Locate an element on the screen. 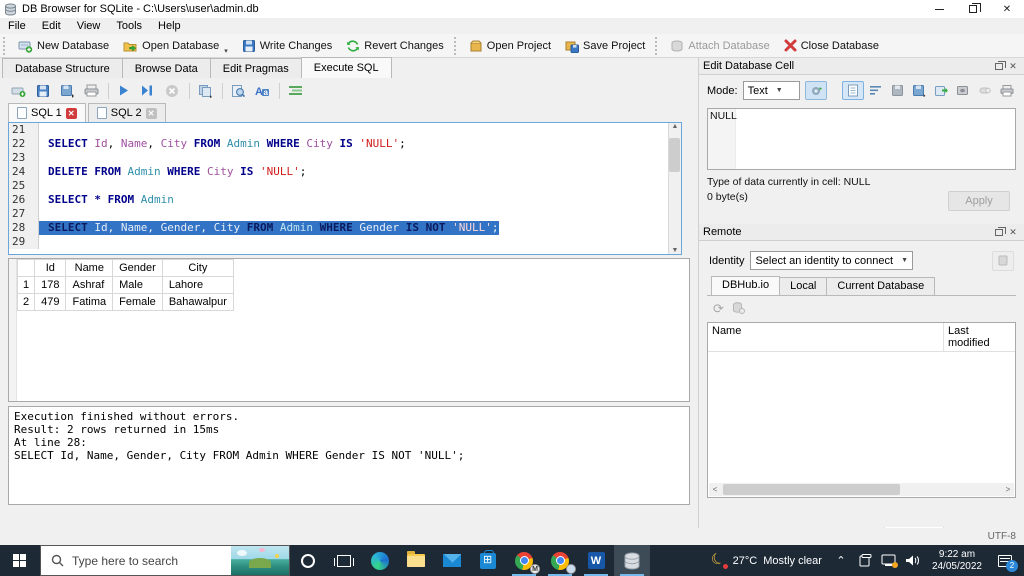  execute-line-icon is located at coordinates (148, 91).